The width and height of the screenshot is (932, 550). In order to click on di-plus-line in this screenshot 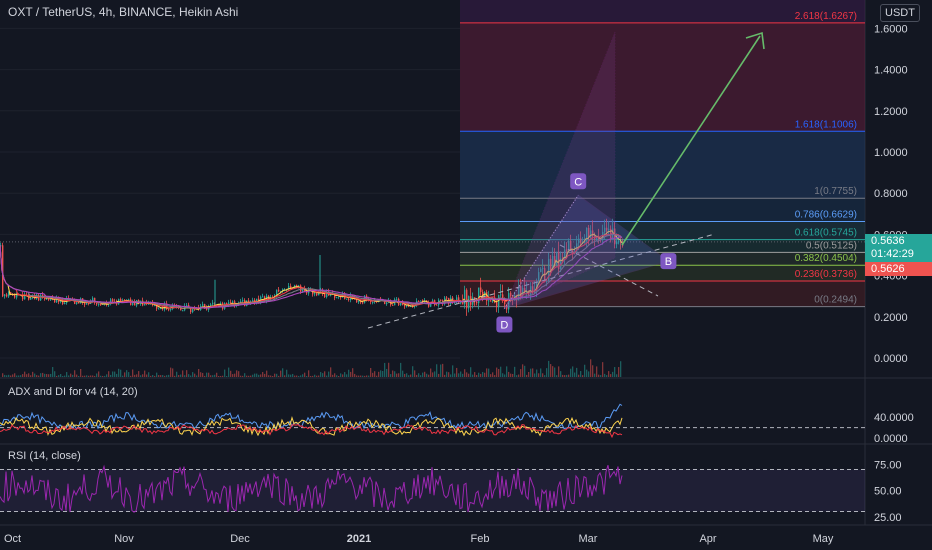, I will do `click(311, 426)`.